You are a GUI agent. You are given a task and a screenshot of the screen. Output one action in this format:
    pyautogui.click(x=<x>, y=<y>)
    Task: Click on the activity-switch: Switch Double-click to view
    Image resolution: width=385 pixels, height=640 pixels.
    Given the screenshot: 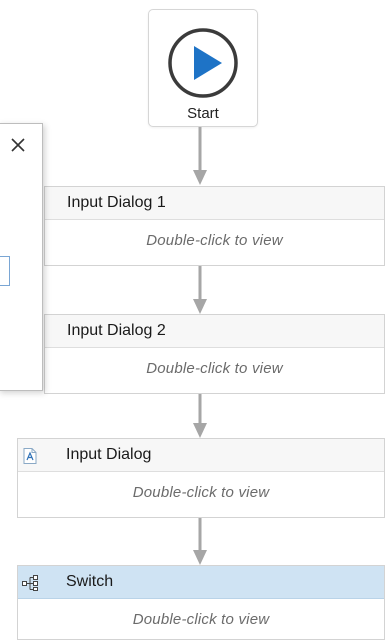 What is the action you would take?
    pyautogui.click(x=201, y=602)
    